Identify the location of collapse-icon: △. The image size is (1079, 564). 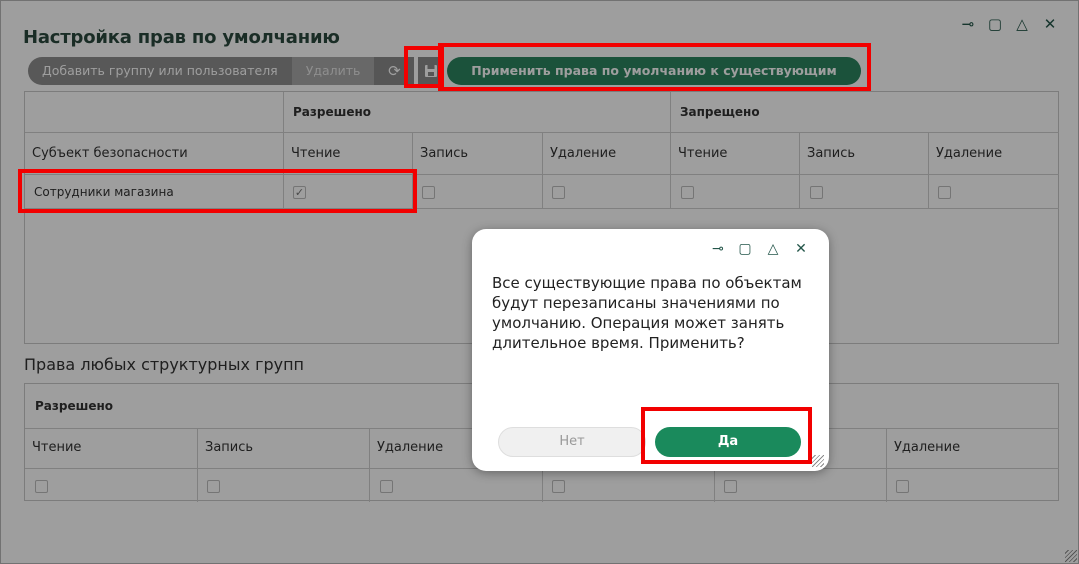
(773, 249).